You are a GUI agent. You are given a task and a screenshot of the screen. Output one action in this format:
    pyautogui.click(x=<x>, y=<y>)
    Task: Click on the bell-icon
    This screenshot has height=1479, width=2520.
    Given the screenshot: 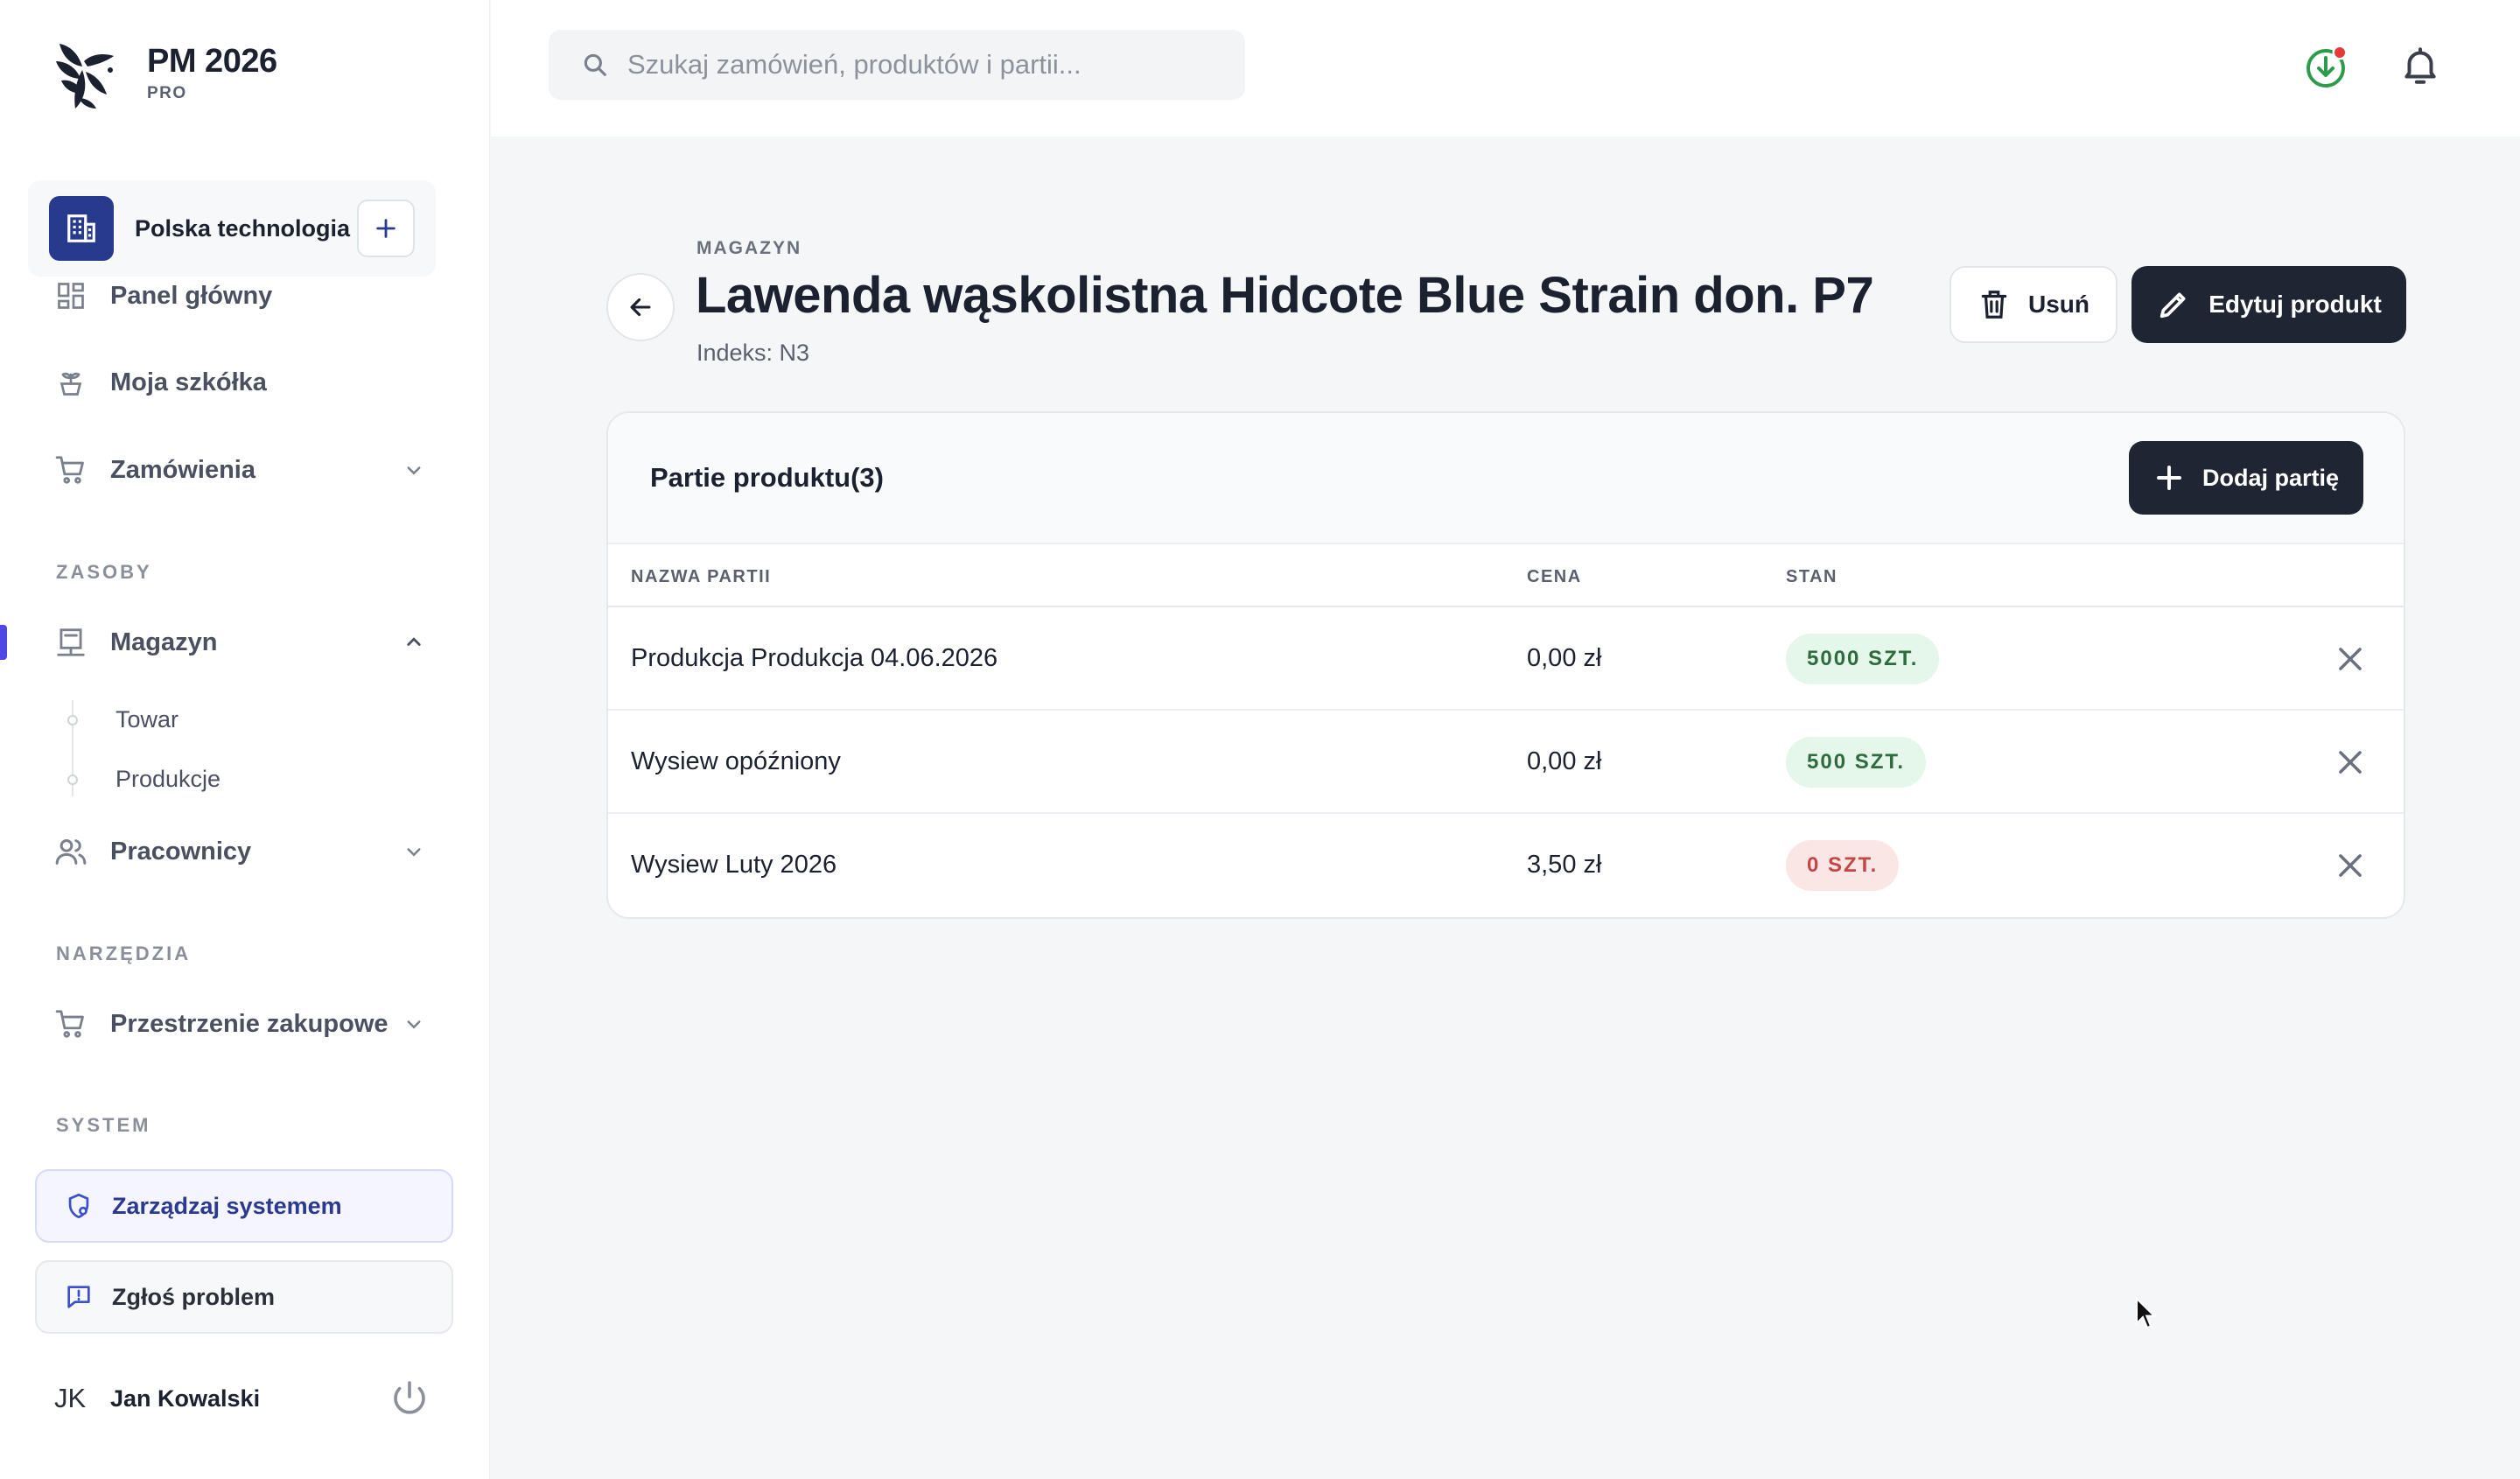 What is the action you would take?
    pyautogui.click(x=2420, y=66)
    